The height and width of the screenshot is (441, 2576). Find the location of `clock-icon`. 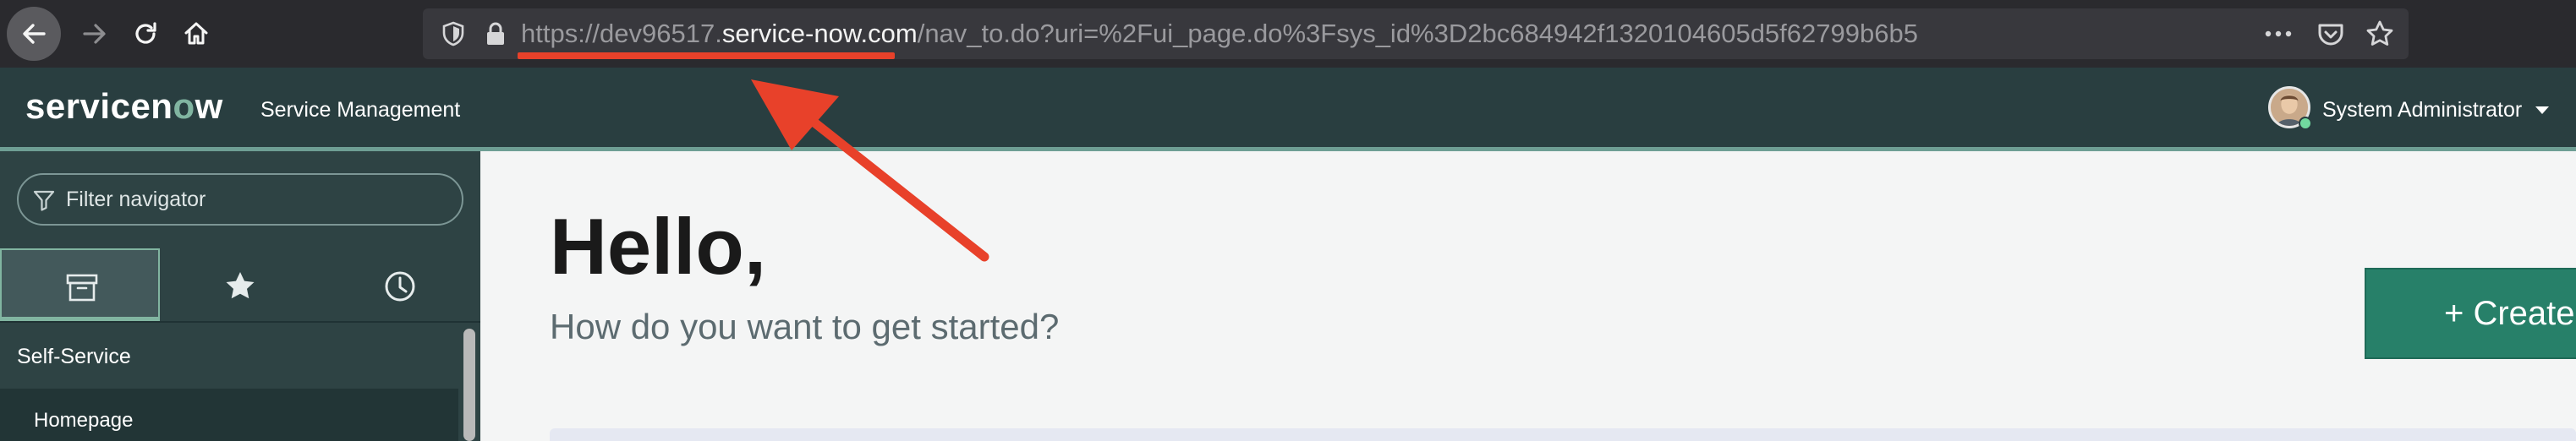

clock-icon is located at coordinates (400, 286).